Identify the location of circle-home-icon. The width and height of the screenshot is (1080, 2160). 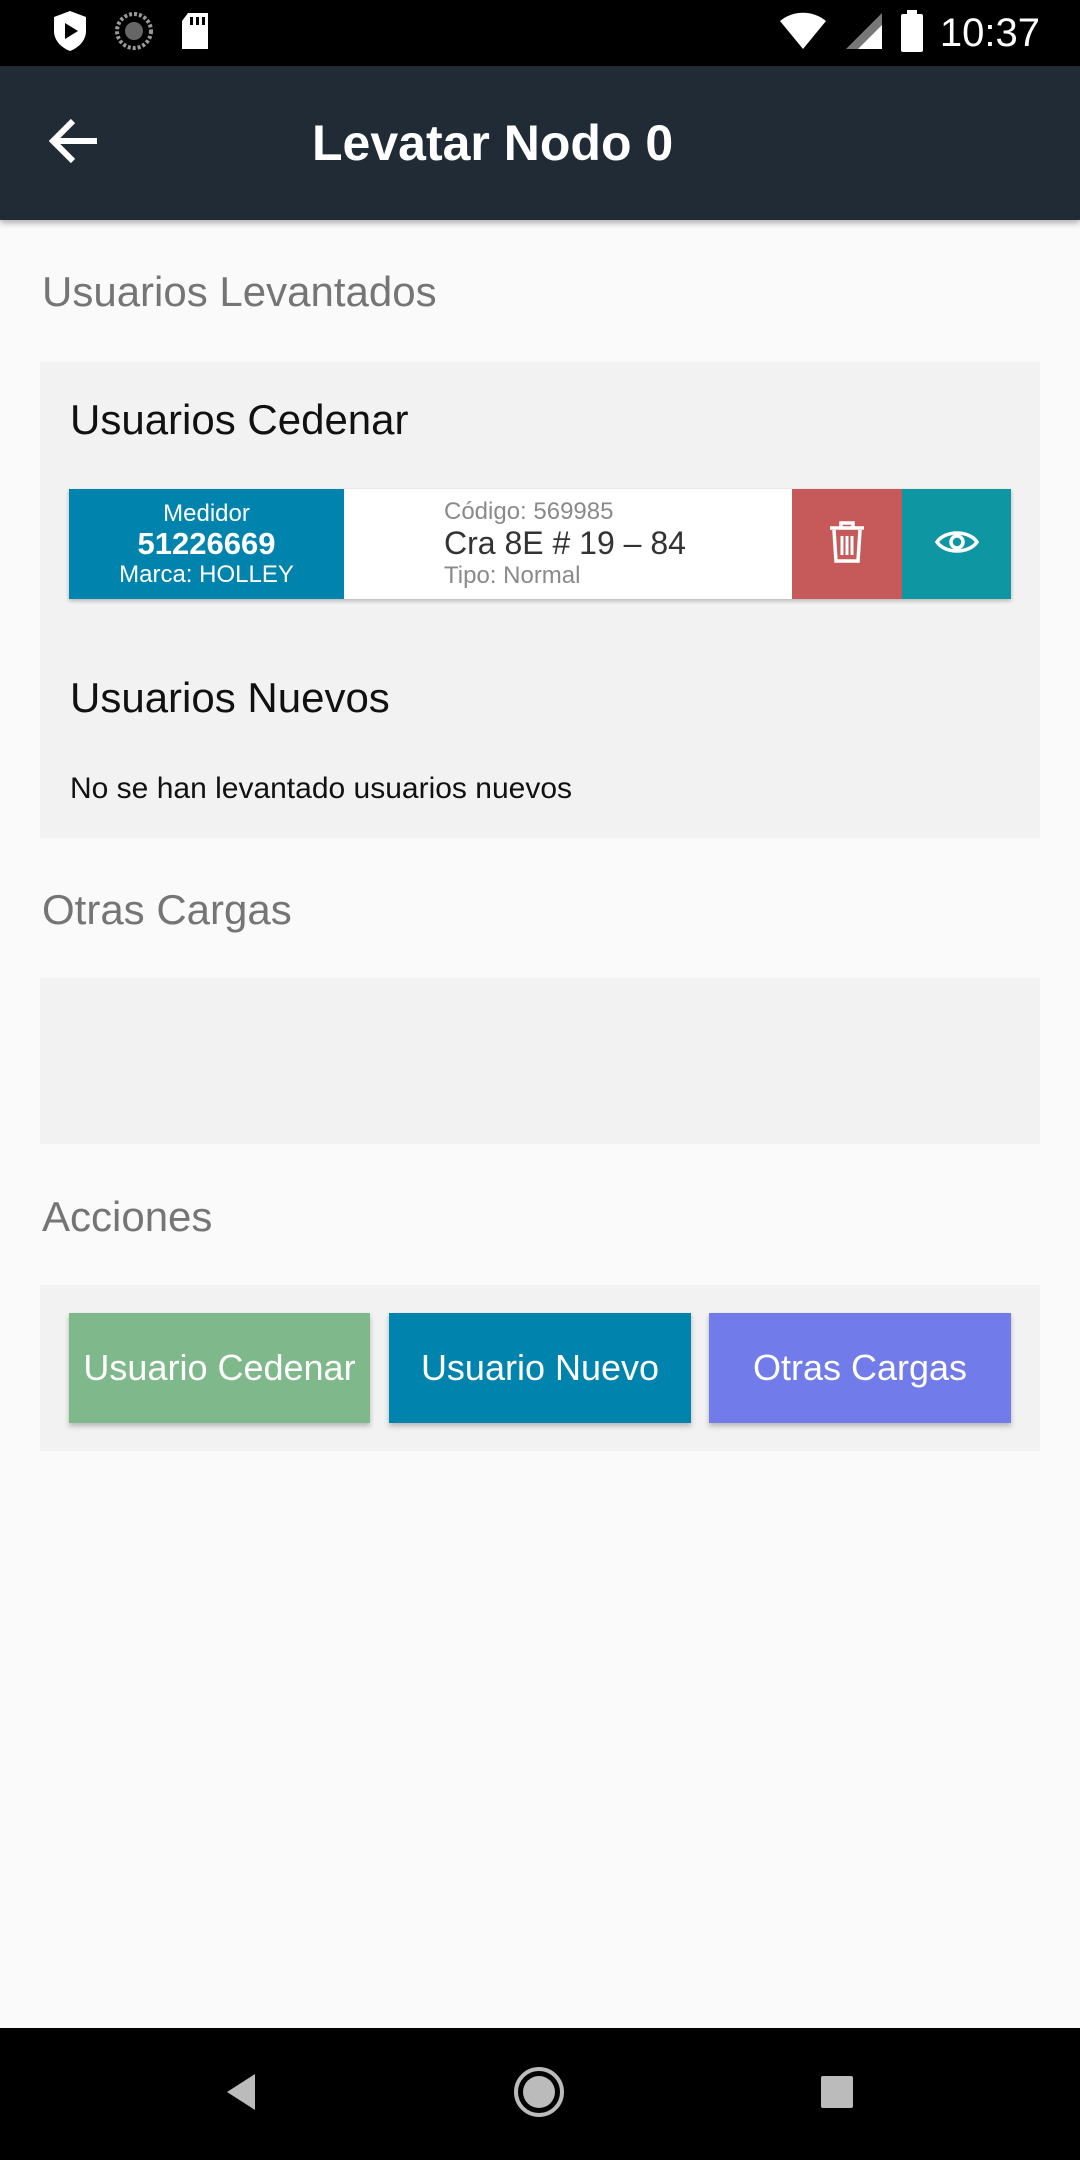
(539, 2094).